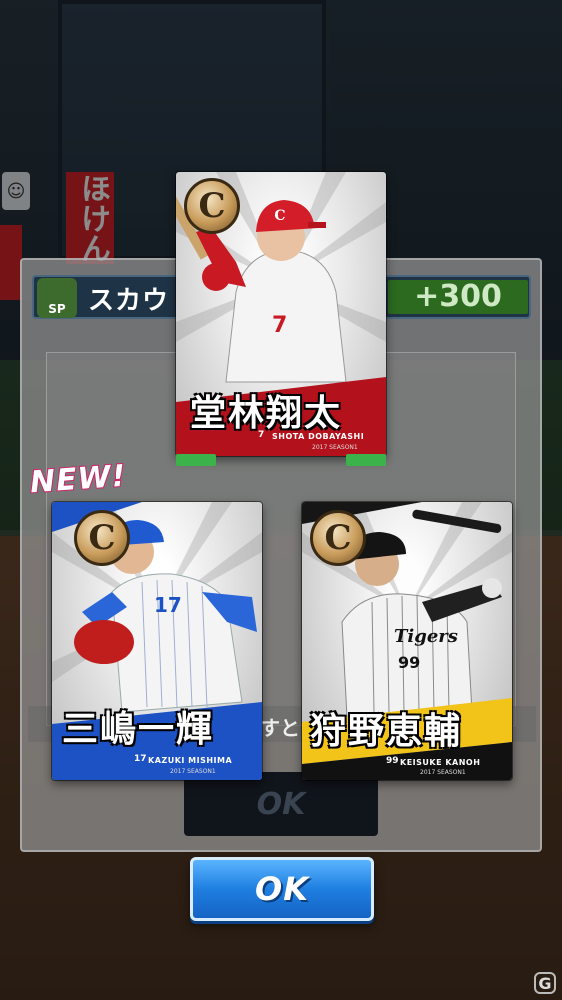 The width and height of the screenshot is (562, 1000). I want to click on uniform-number: 99, so click(392, 761).